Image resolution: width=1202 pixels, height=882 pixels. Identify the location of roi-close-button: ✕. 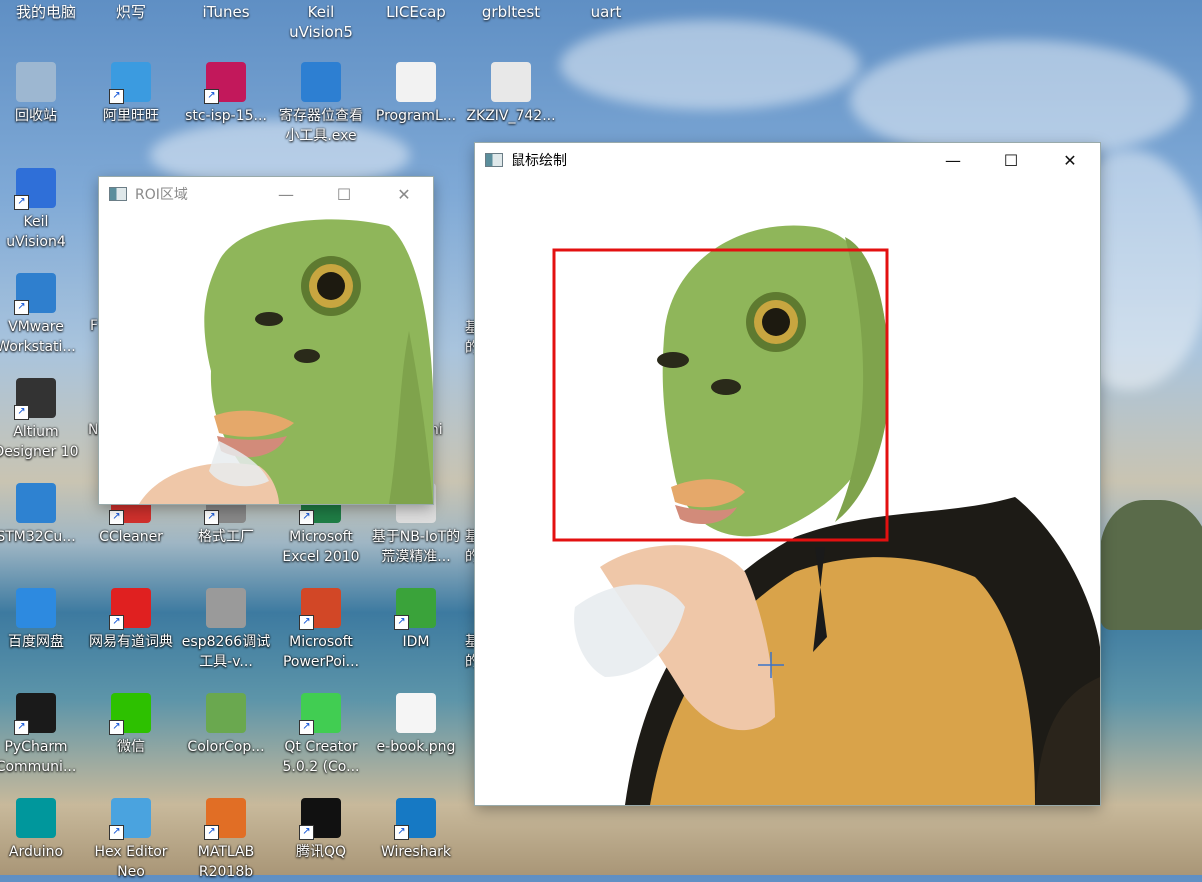
(404, 194).